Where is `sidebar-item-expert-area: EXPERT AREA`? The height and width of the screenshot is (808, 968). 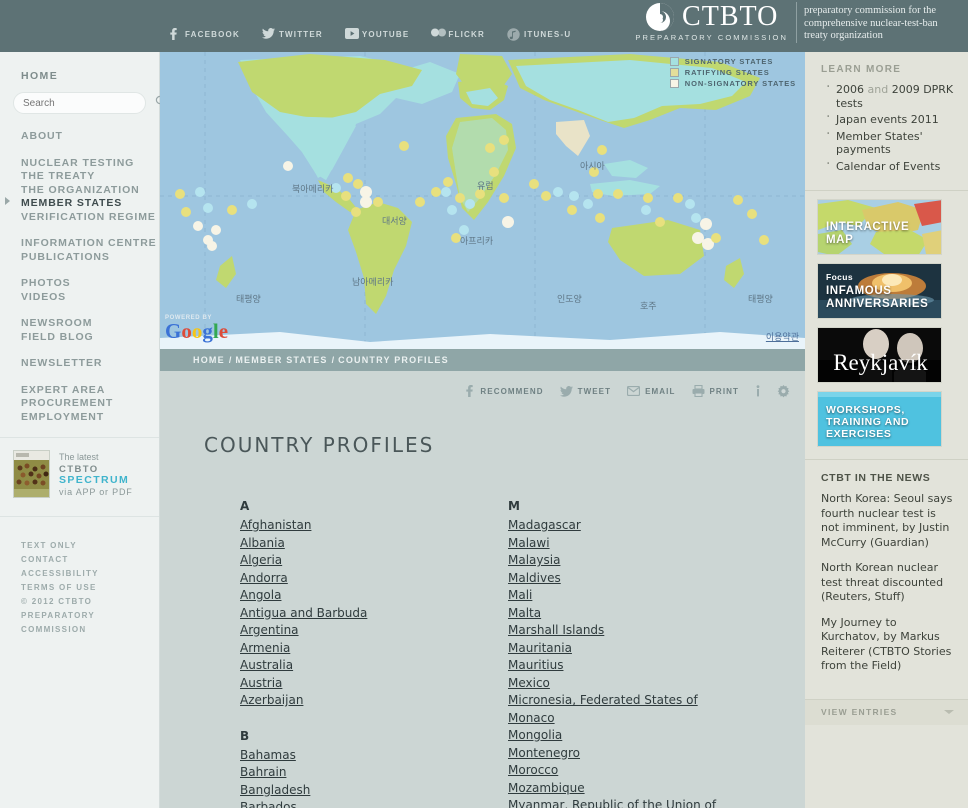 sidebar-item-expert-area: EXPERT AREA is located at coordinates (90, 391).